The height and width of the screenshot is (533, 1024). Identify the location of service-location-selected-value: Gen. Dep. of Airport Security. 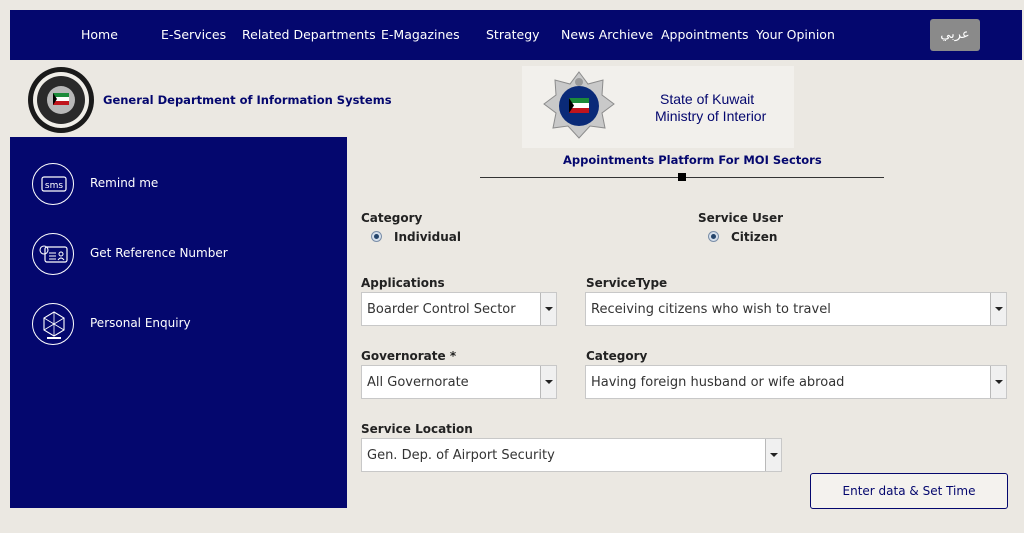
(461, 455).